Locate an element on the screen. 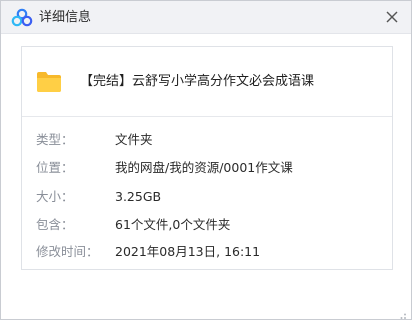 This screenshot has height=320, width=412. folder-icon is located at coordinates (49, 82).